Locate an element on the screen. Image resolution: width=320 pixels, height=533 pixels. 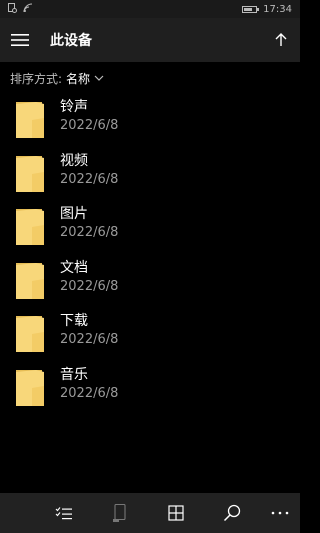
grid-view-button is located at coordinates (176, 513).